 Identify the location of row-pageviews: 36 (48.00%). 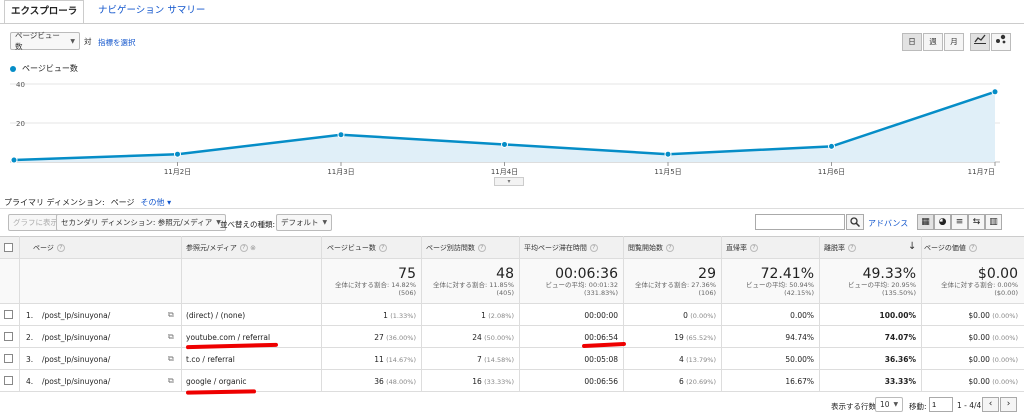
(395, 381).